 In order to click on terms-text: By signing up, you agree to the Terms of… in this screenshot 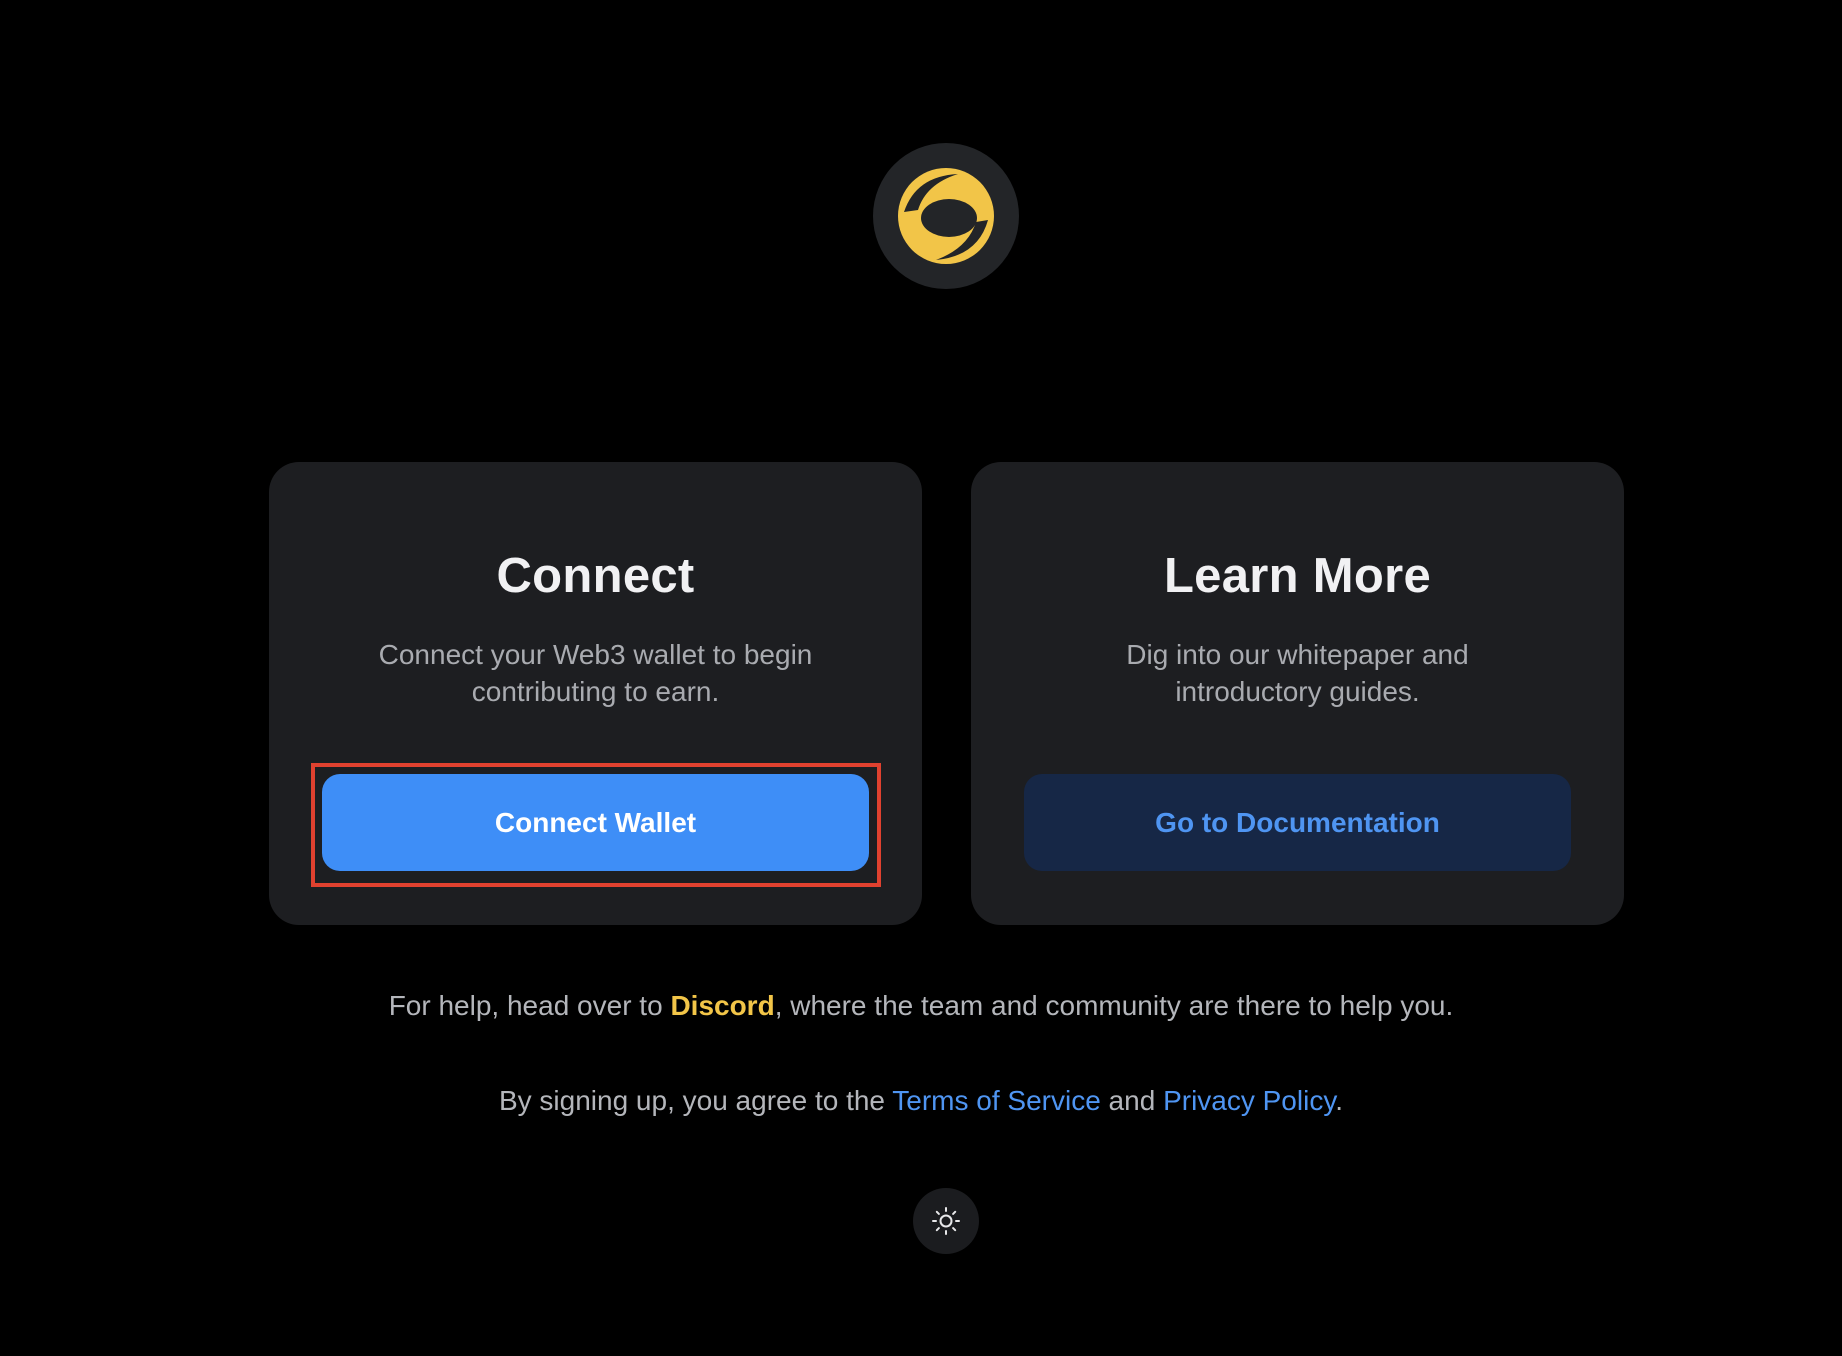, I will do `click(921, 1101)`.